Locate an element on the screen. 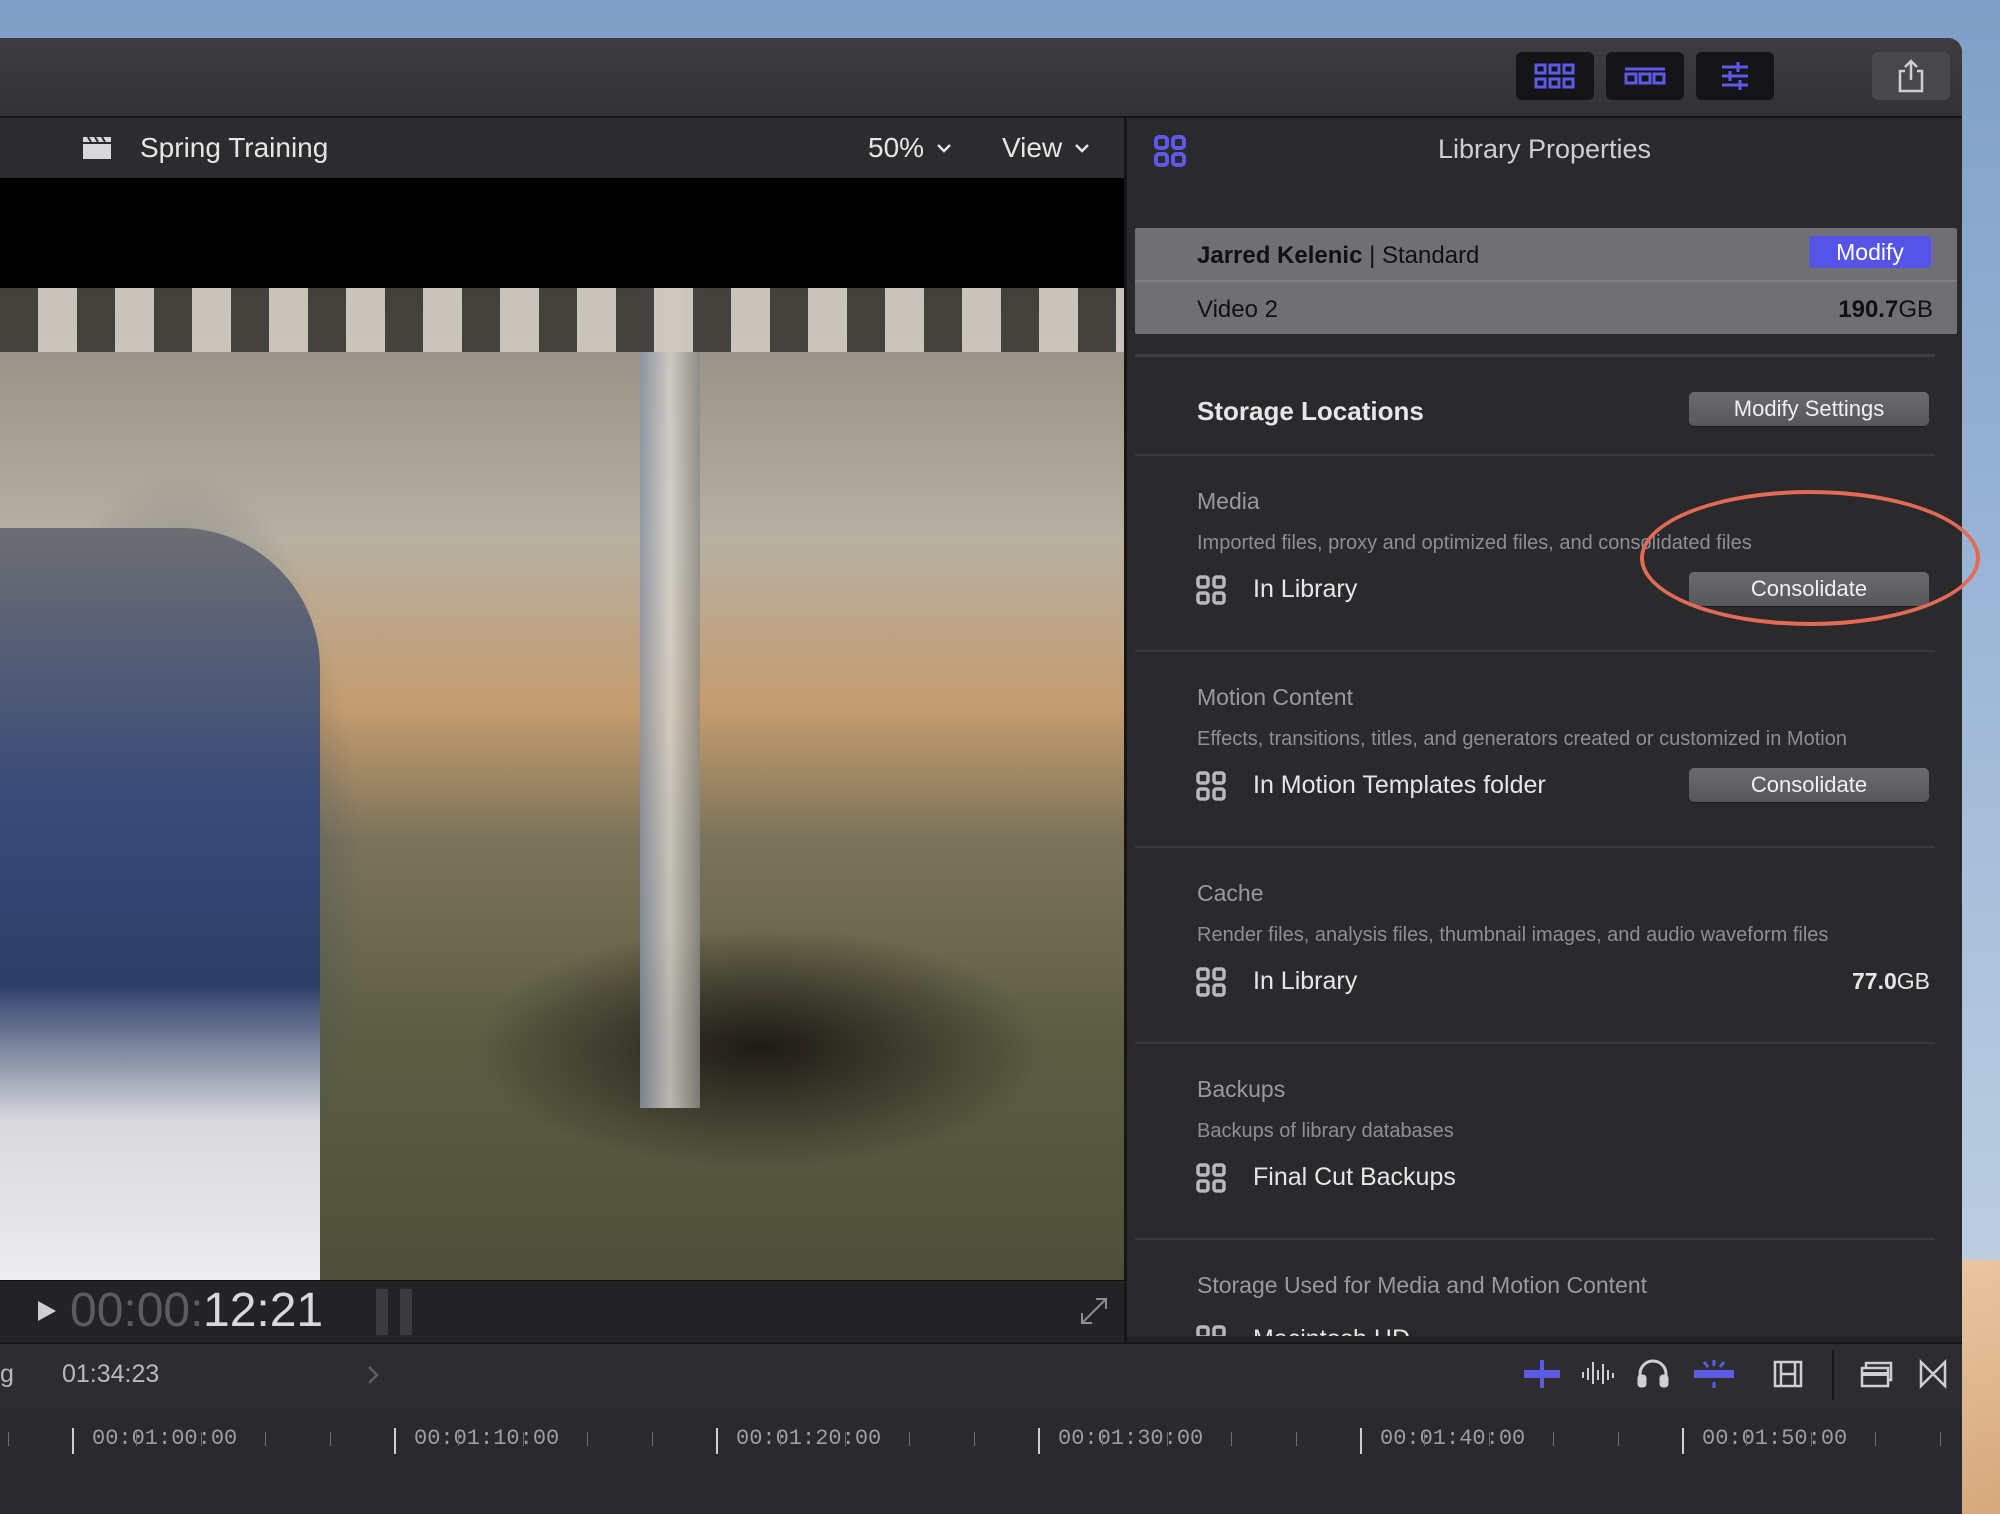 Image resolution: width=2000 pixels, height=1514 pixels. motion-consolidate-button: Consolidate is located at coordinates (1809, 785).